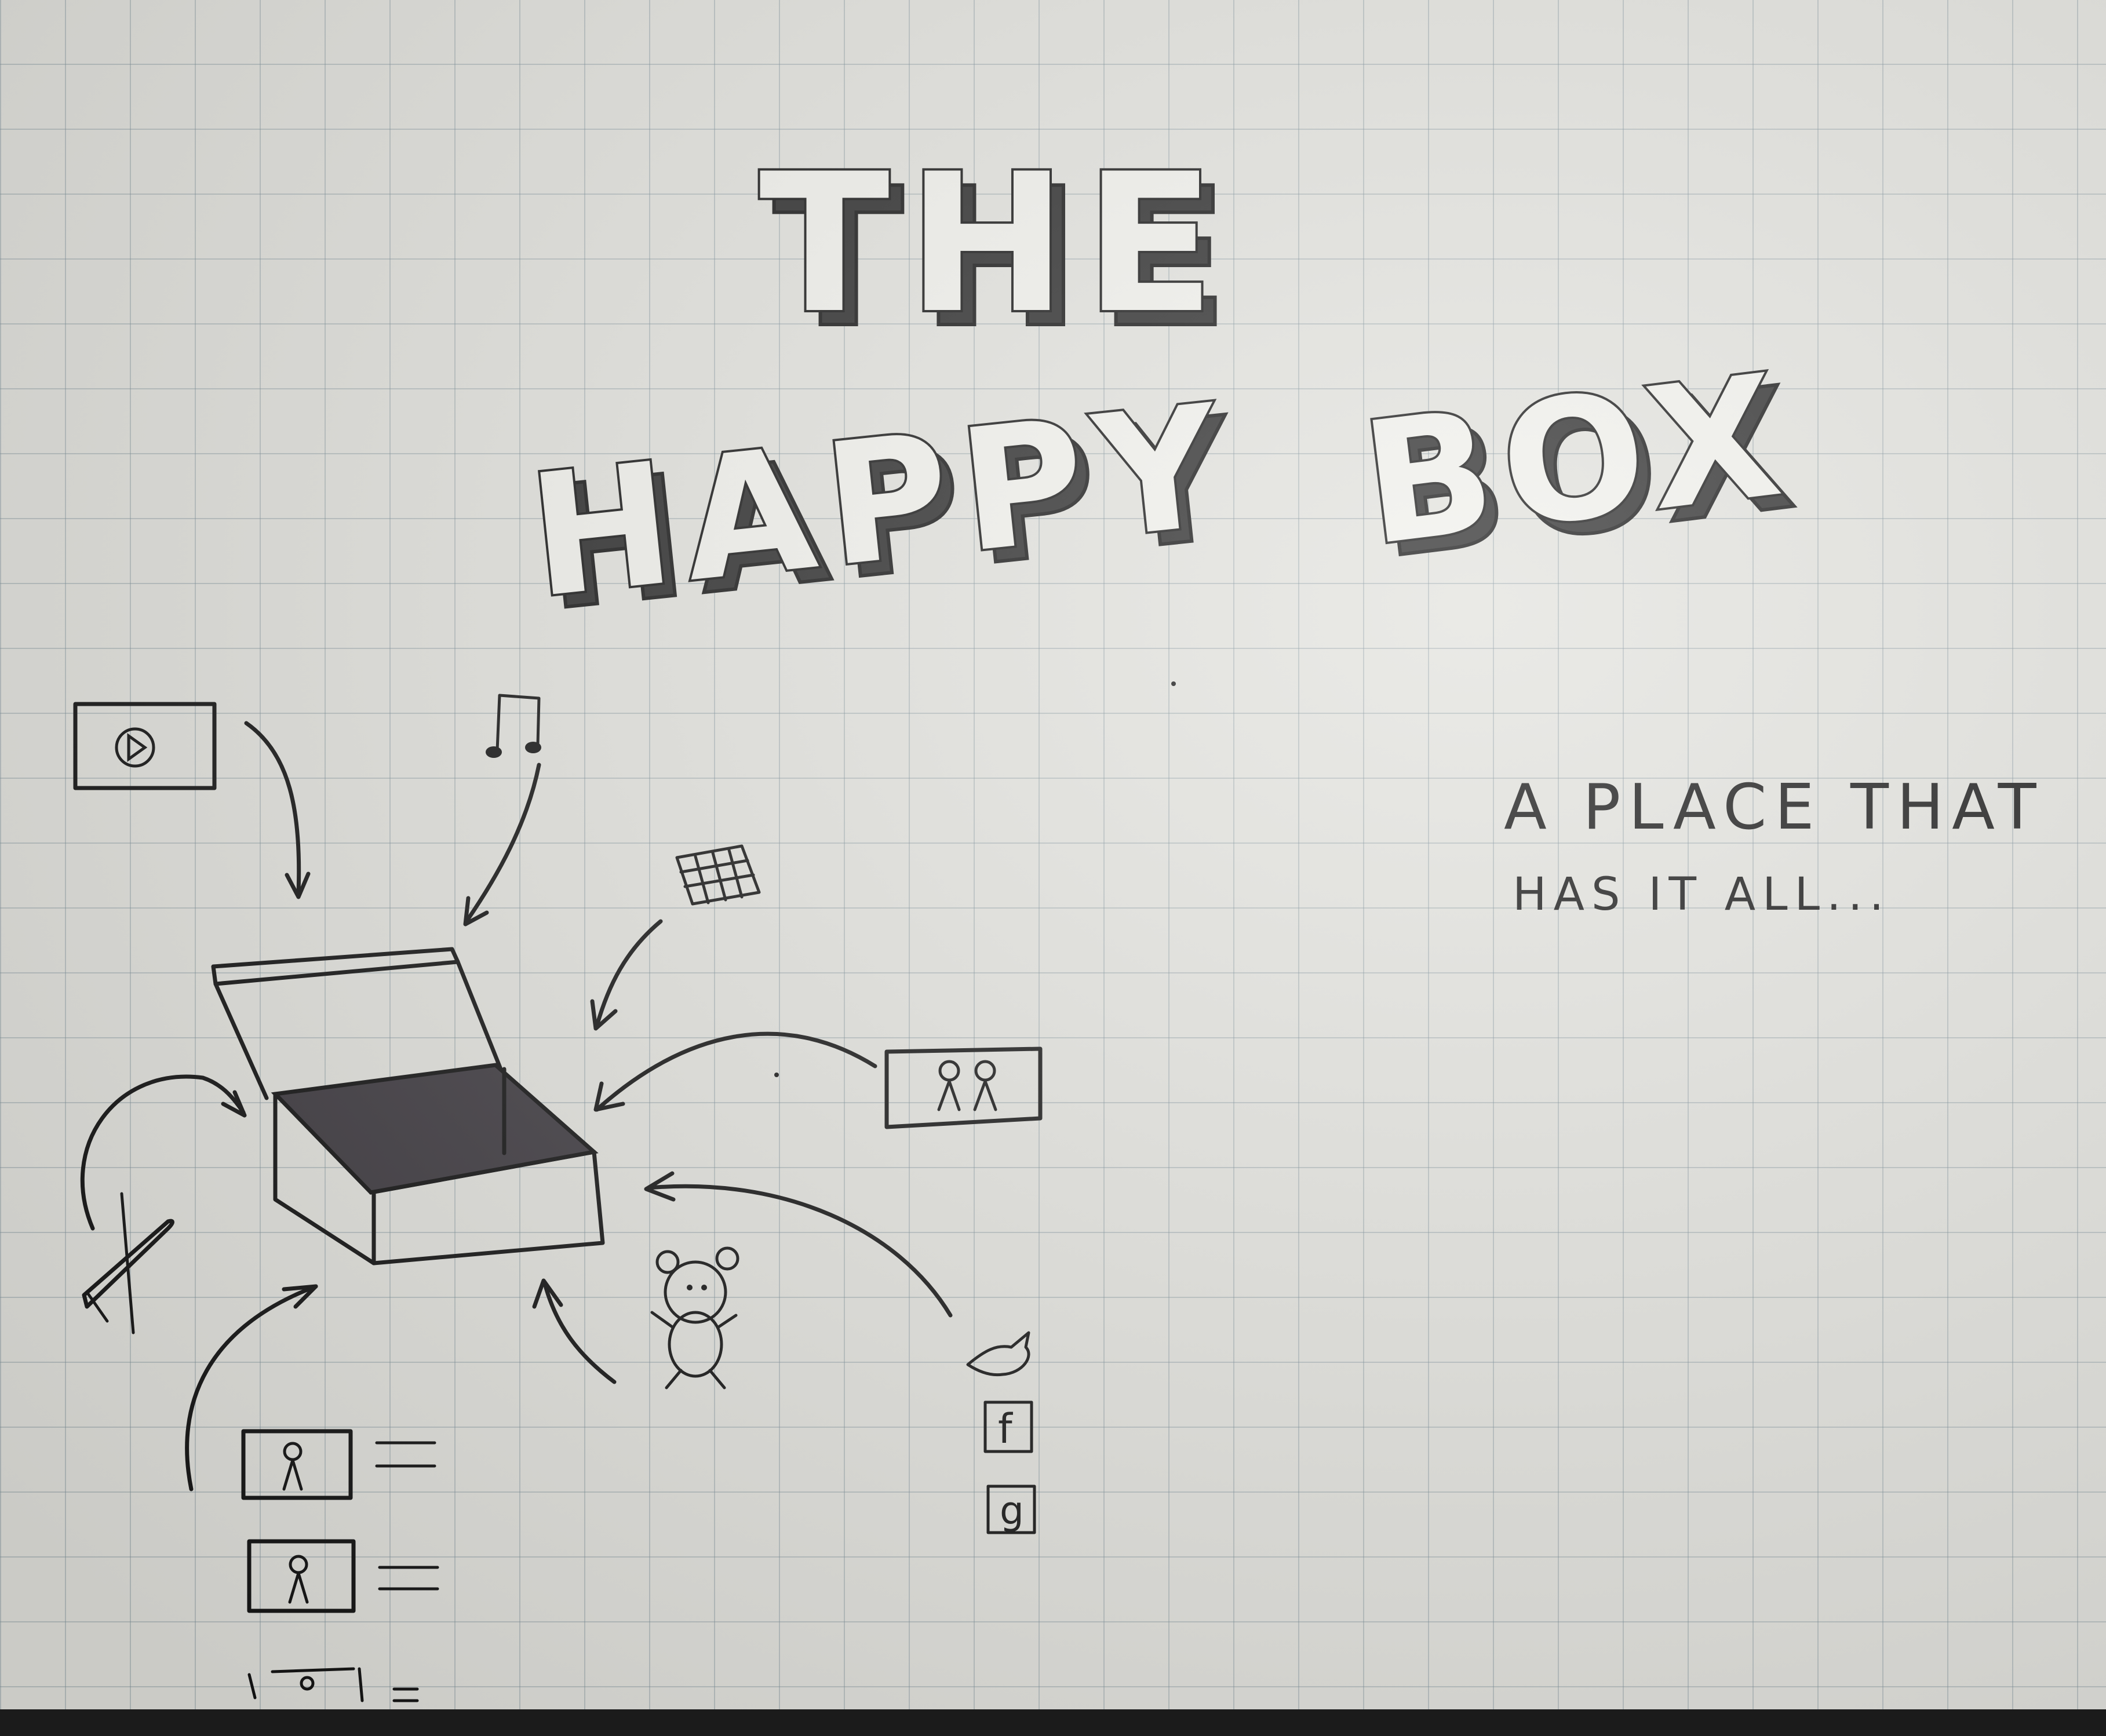 The image size is (2106, 1736). Describe the element at coordinates (998, 1354) in the screenshot. I see `twitter-bird-icon` at that location.